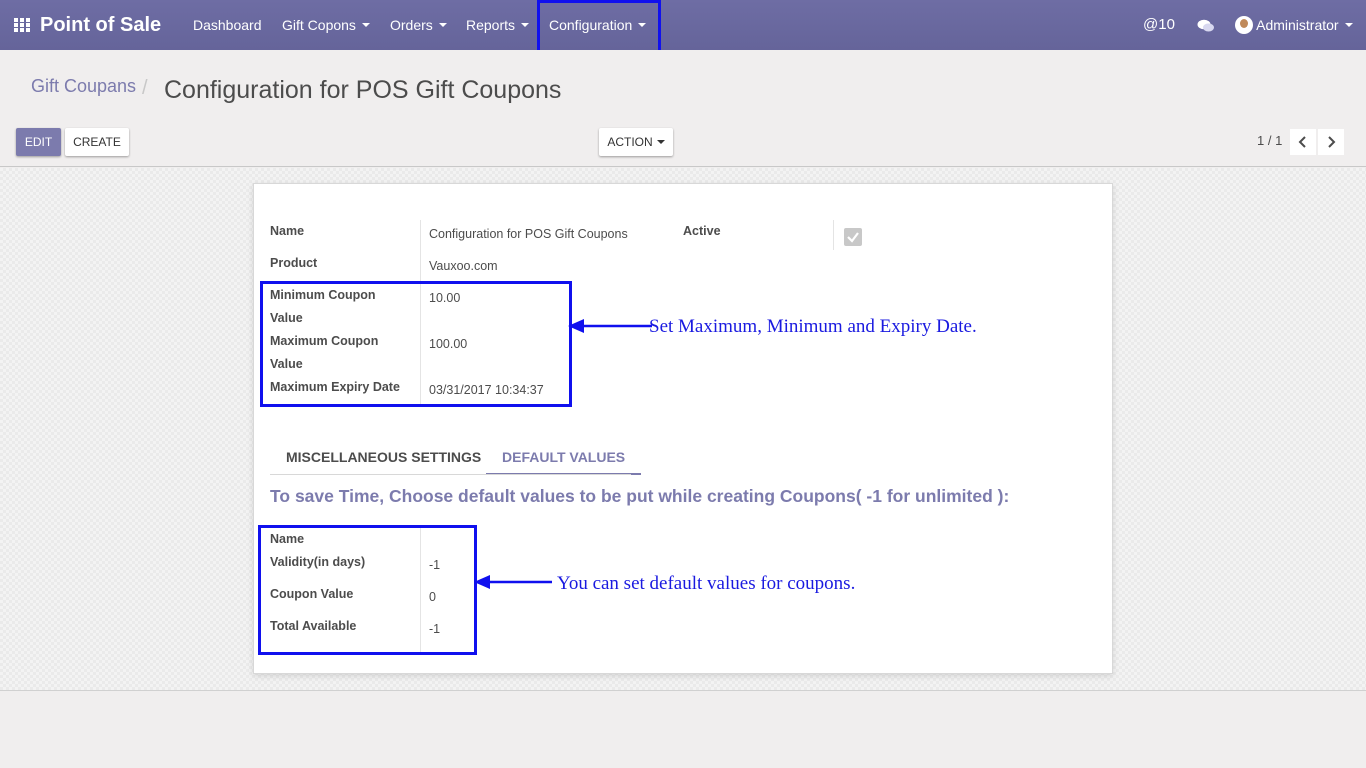 The image size is (1366, 768). Describe the element at coordinates (813, 326) in the screenshot. I see `limits-annotation: Set Maximum, Minimum and Expiry Date.` at that location.